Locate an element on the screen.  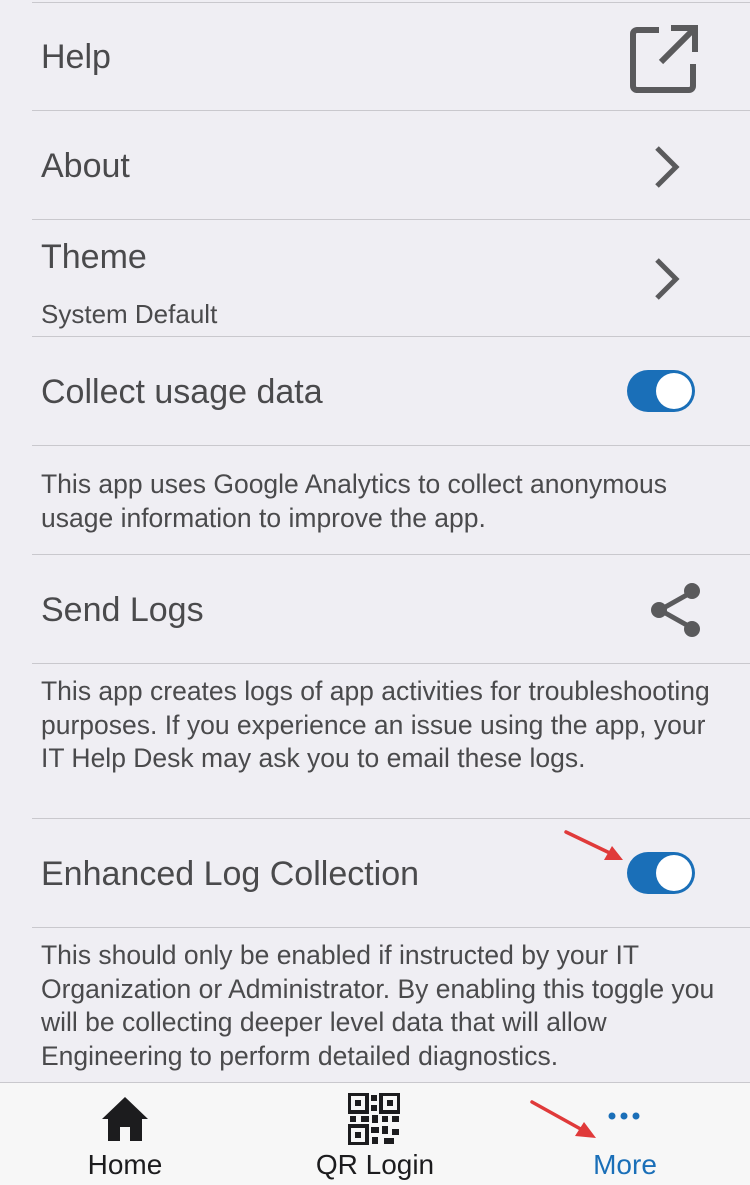
tab-home-label: Home is located at coordinates (125, 1164).